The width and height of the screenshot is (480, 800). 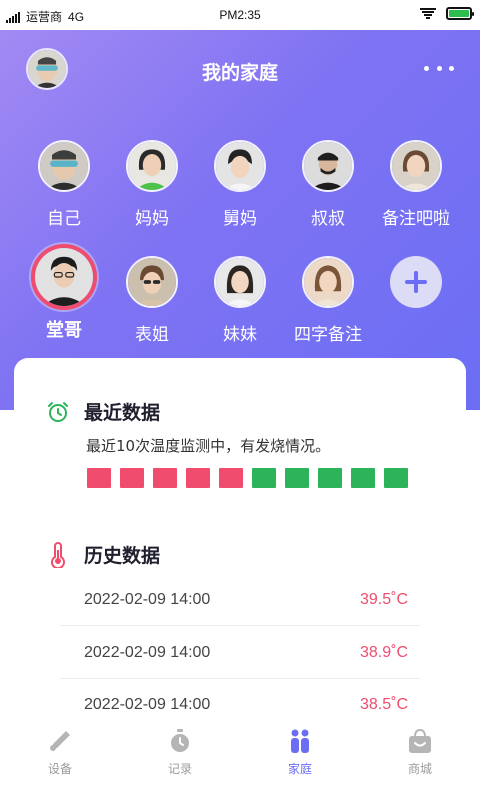 What do you see at coordinates (383, 599) in the screenshot?
I see `history-temperature: 39.5˚C` at bounding box center [383, 599].